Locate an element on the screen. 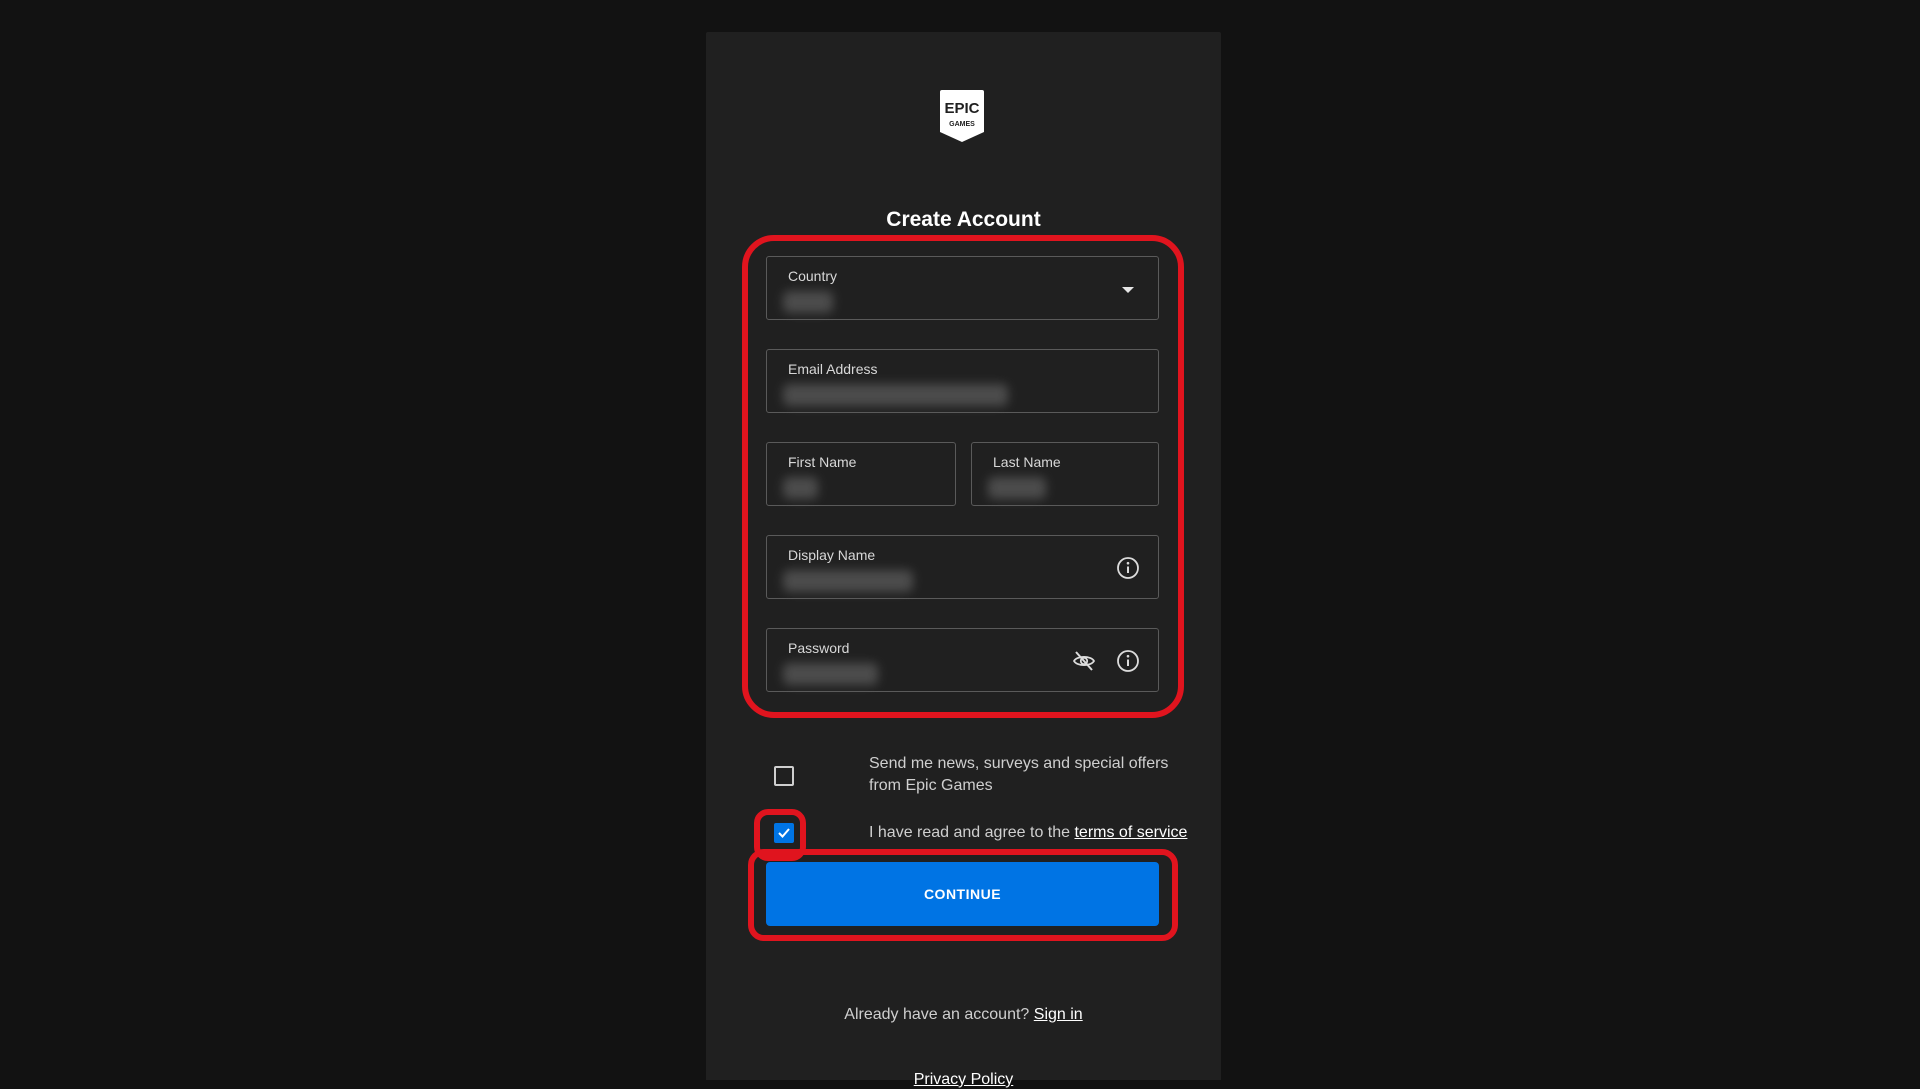 This screenshot has height=1089, width=1920. email-field: Email Address is located at coordinates (962, 381).